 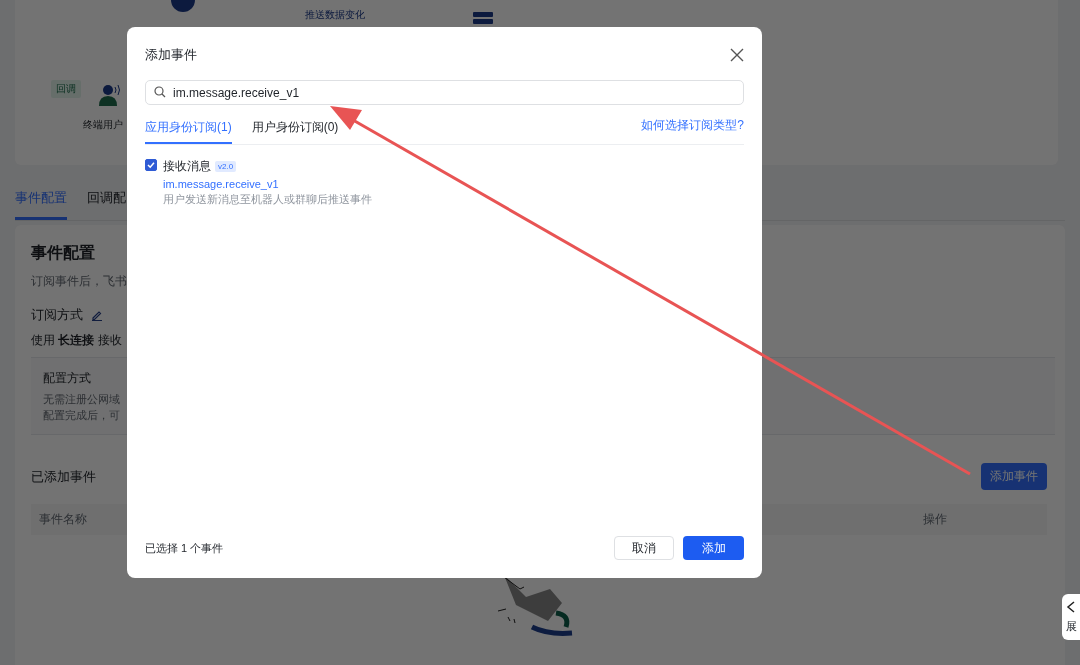 I want to click on section-title: 事件配置, so click(x=63, y=253).